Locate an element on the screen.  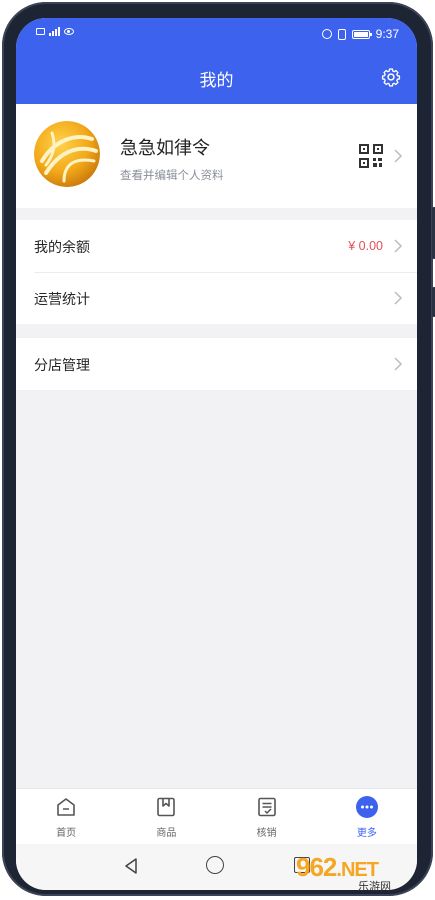
avatar is located at coordinates (67, 154).